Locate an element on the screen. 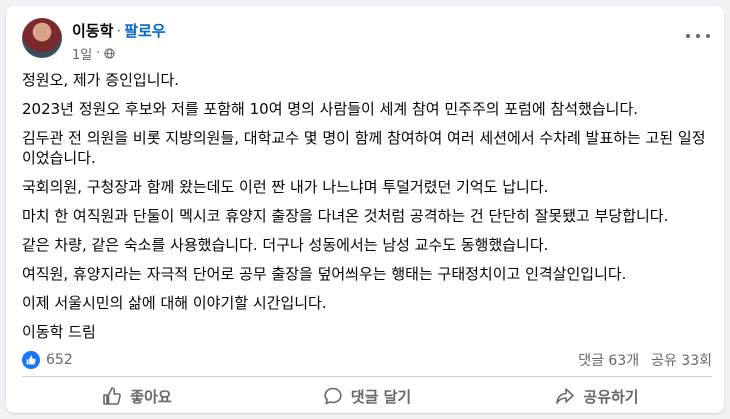 This screenshot has width=730, height=419. like-label: 좋아요 is located at coordinates (151, 396).